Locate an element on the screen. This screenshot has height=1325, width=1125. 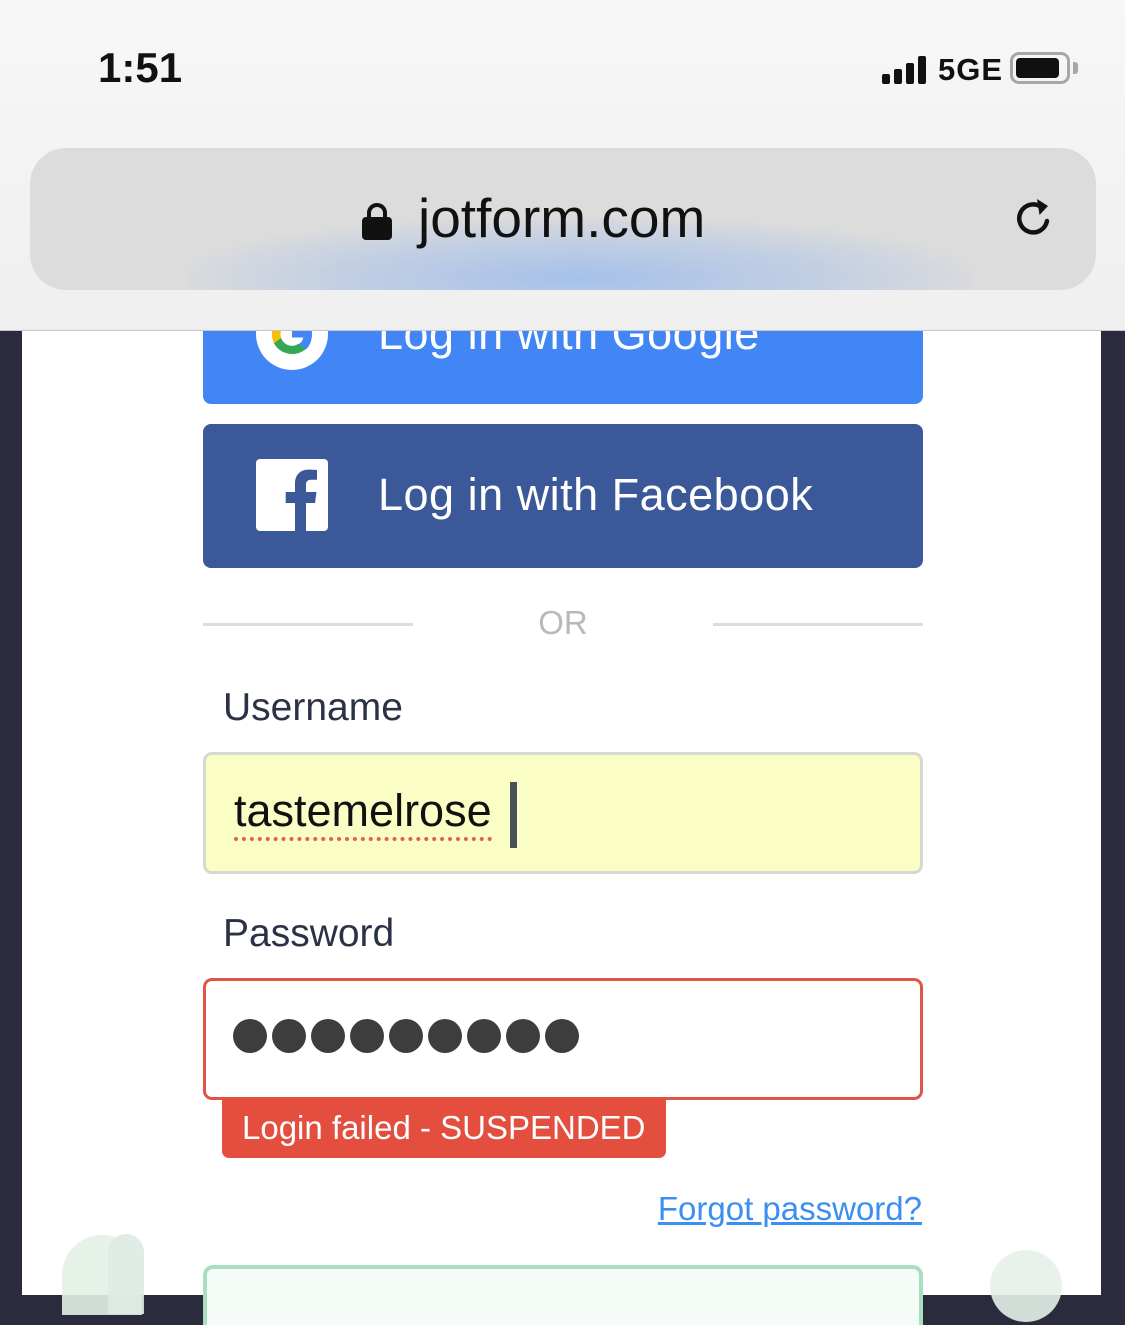
password-mask is located at coordinates (406, 1036).